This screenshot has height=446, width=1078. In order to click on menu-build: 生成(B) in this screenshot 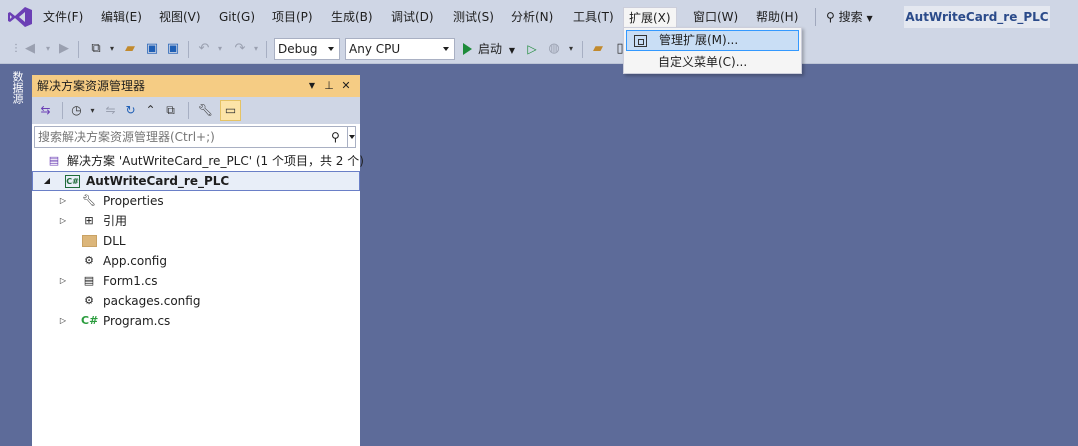, I will do `click(352, 17)`.